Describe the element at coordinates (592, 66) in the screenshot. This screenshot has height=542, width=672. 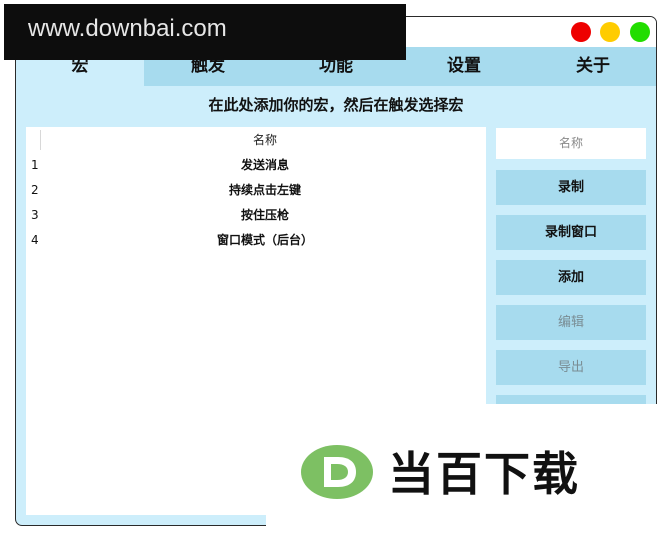
I see `tab-about: 关于` at that location.